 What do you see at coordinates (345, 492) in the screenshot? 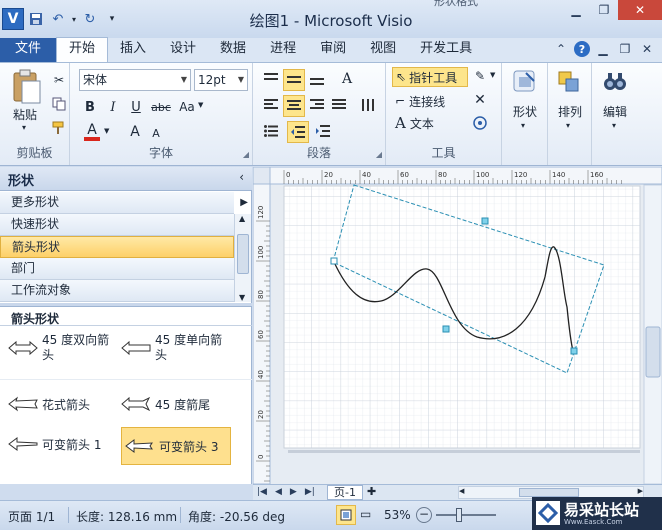
I see `page-tab: 页-1` at bounding box center [345, 492].